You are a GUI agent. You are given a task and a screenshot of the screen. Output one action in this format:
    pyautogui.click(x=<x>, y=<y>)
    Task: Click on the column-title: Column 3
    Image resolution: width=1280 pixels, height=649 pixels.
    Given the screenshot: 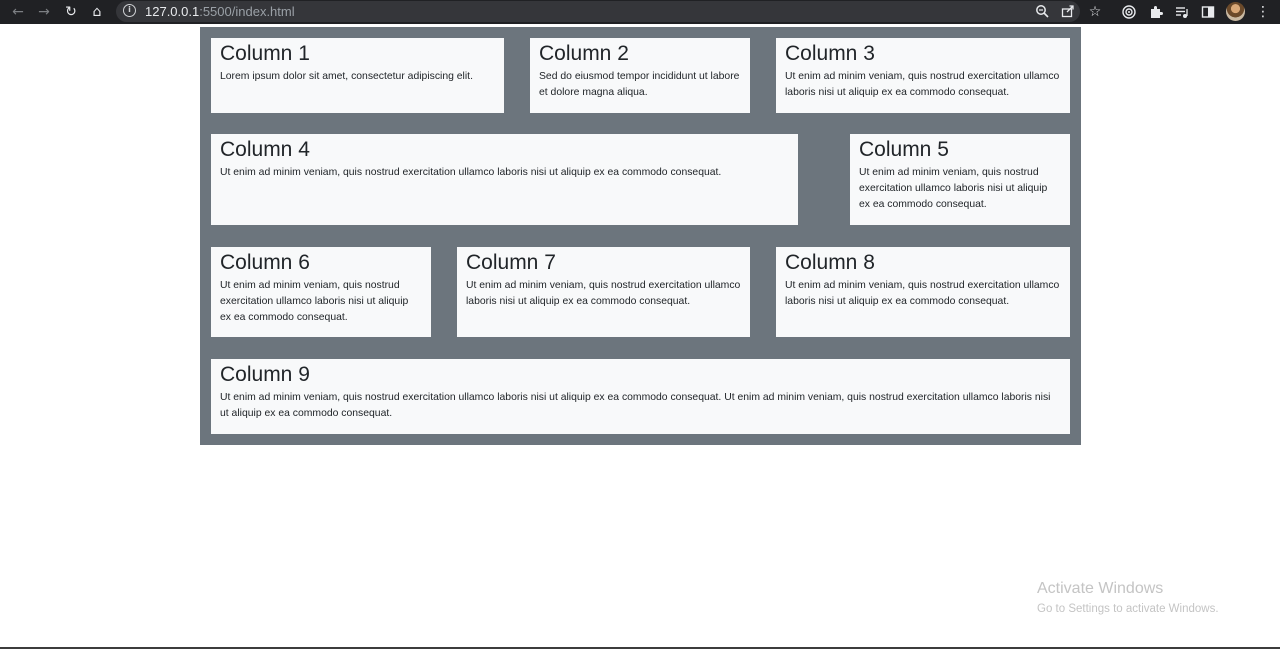 What is the action you would take?
    pyautogui.click(x=830, y=53)
    